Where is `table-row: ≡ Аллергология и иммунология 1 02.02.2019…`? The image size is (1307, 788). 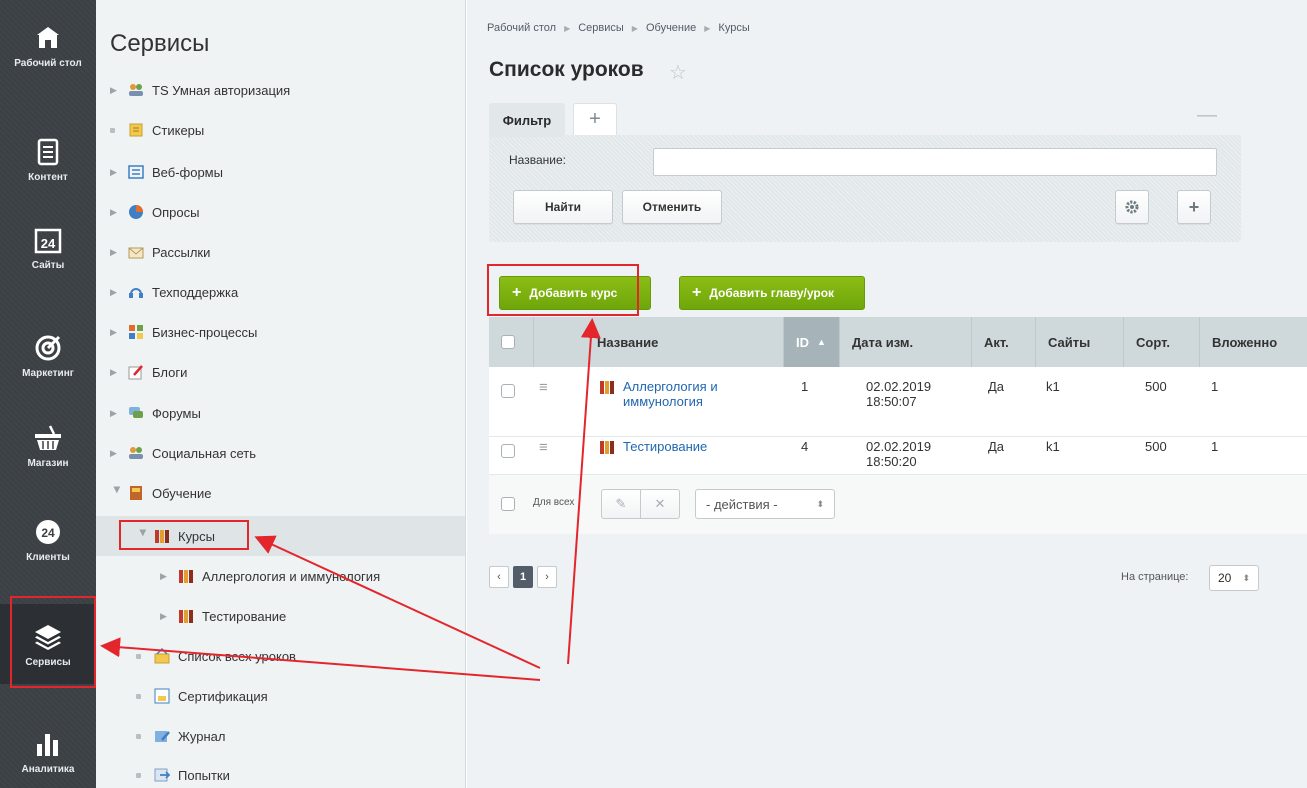 table-row: ≡ Аллергология и иммунология 1 02.02.2019… is located at coordinates (898, 402).